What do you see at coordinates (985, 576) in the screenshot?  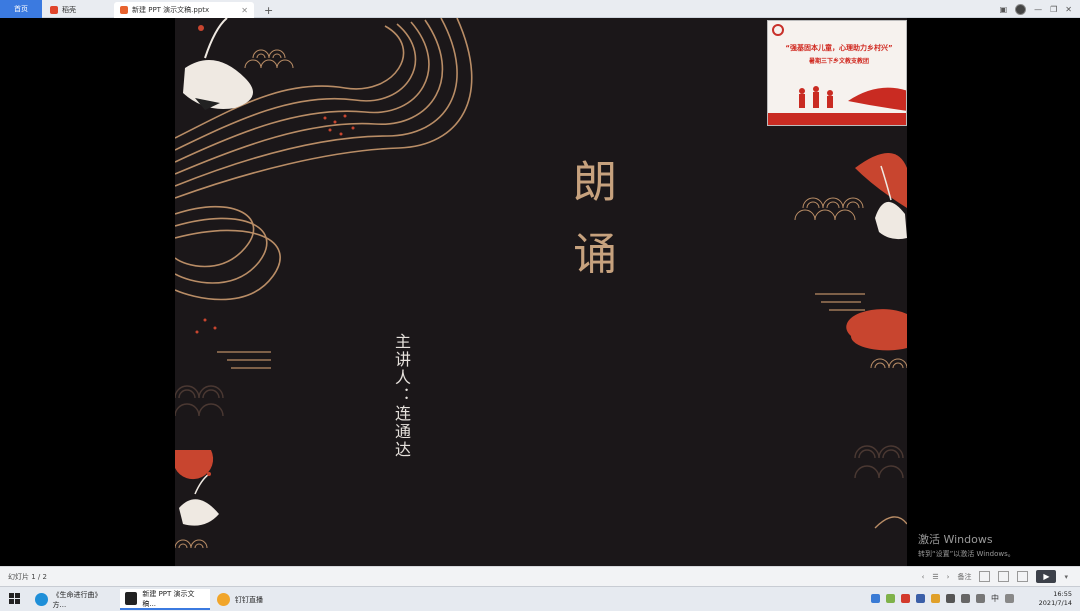 I see `normal-view-icon` at bounding box center [985, 576].